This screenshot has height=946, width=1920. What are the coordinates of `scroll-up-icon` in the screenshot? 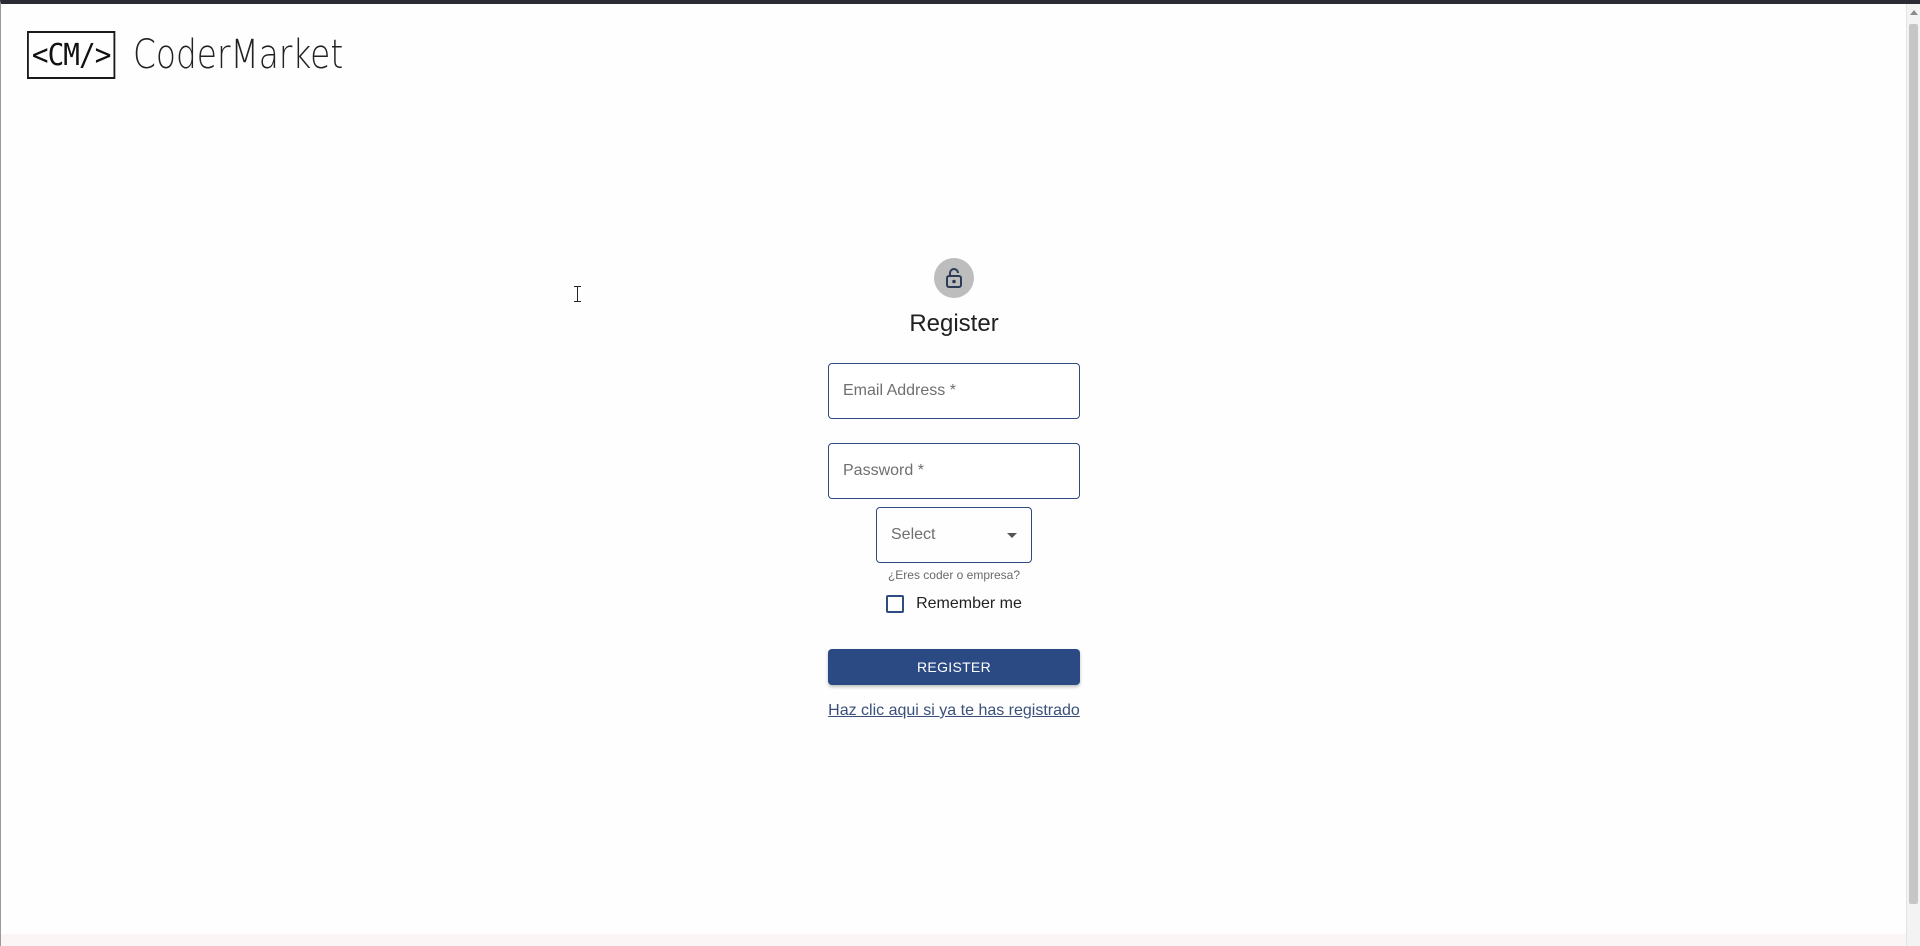 It's located at (1914, 12).